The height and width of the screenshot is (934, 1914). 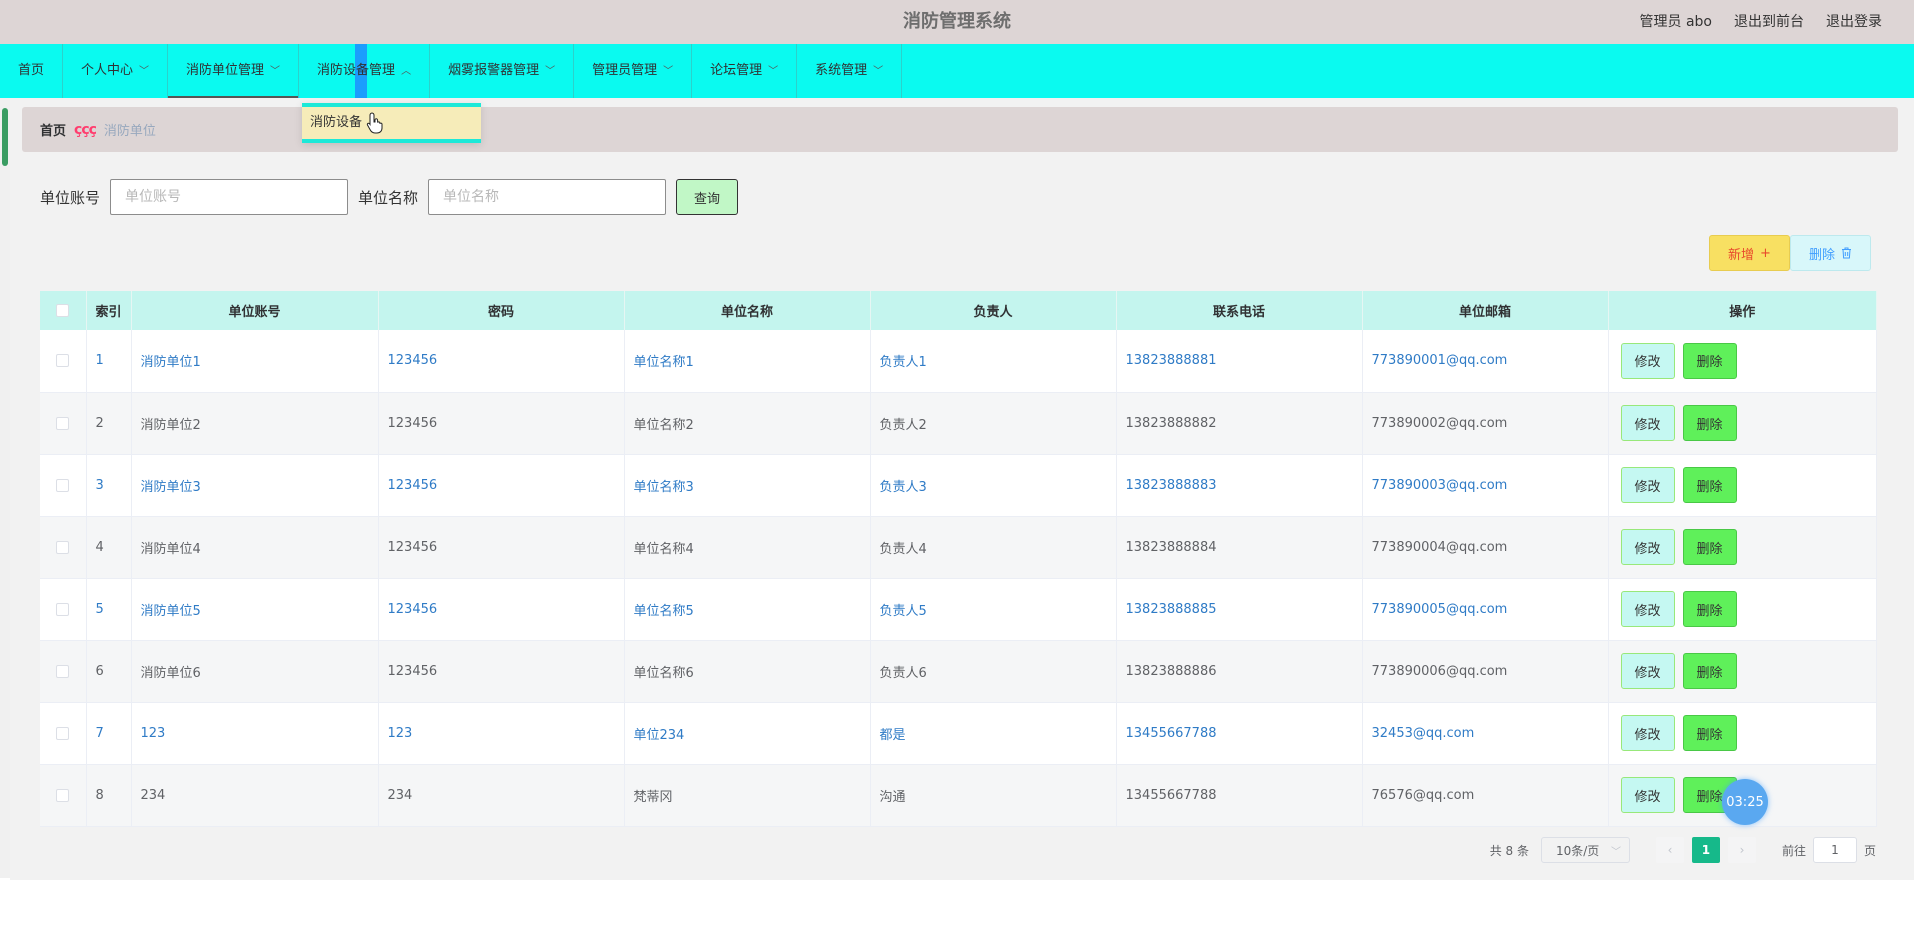 What do you see at coordinates (229, 197) in the screenshot?
I see `account-search-input` at bounding box center [229, 197].